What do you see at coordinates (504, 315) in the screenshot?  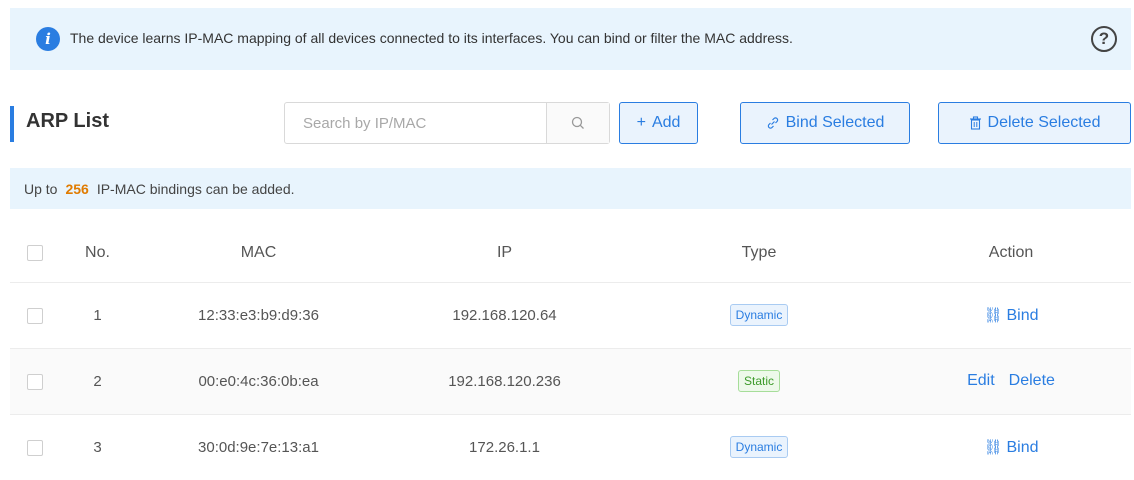 I see `row-ip: 192.168.120.64` at bounding box center [504, 315].